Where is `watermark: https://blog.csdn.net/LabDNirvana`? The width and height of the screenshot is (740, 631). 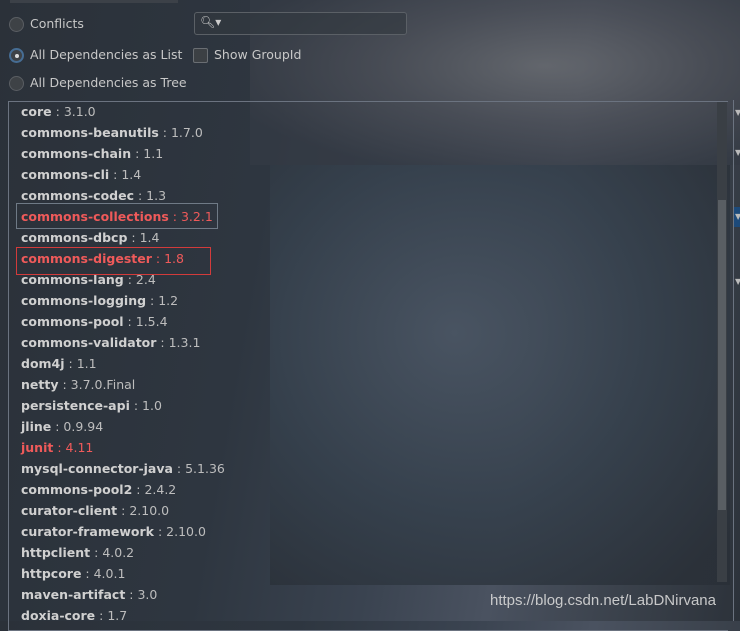 watermark: https://blog.csdn.net/LabDNirvana is located at coordinates (603, 600).